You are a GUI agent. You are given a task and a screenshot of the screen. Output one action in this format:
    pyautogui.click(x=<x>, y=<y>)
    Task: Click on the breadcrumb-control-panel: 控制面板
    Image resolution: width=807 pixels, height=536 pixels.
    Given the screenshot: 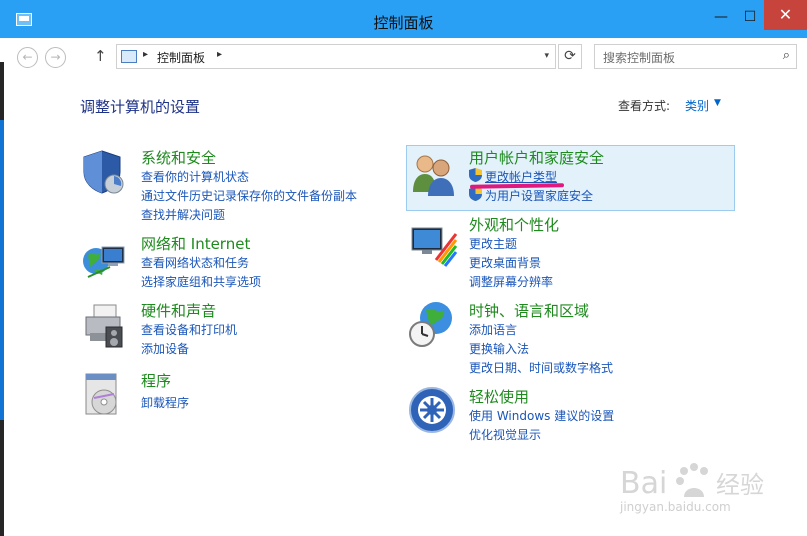 What is the action you would take?
    pyautogui.click(x=181, y=57)
    